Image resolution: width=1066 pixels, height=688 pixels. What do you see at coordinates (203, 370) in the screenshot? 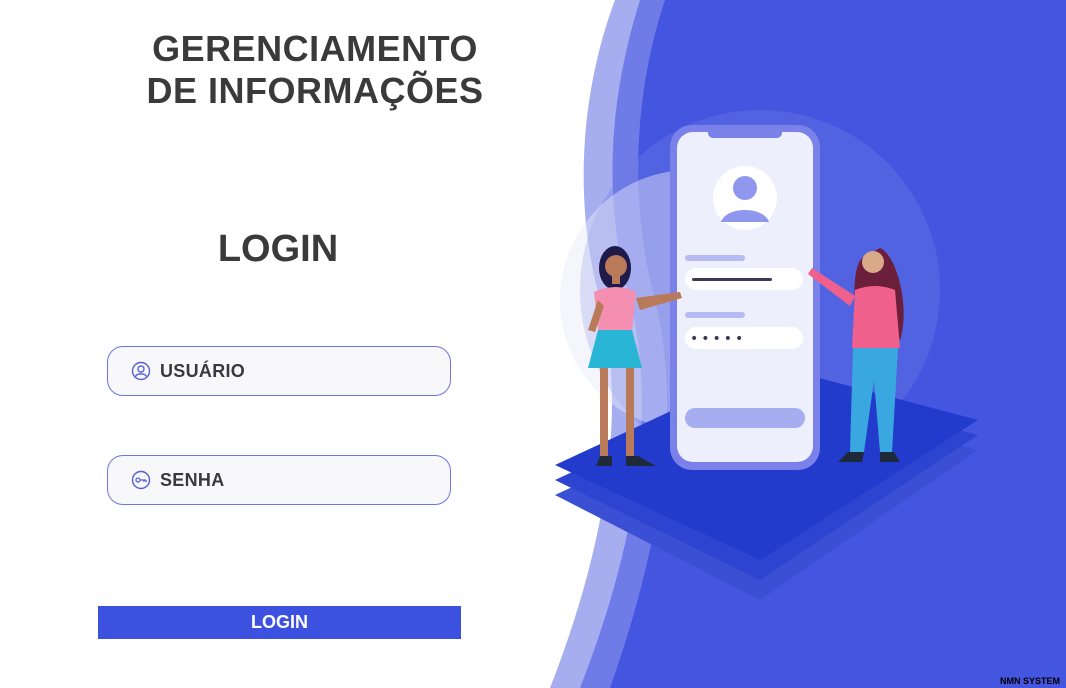
I see `username-placeholder: USUÁRIO` at bounding box center [203, 370].